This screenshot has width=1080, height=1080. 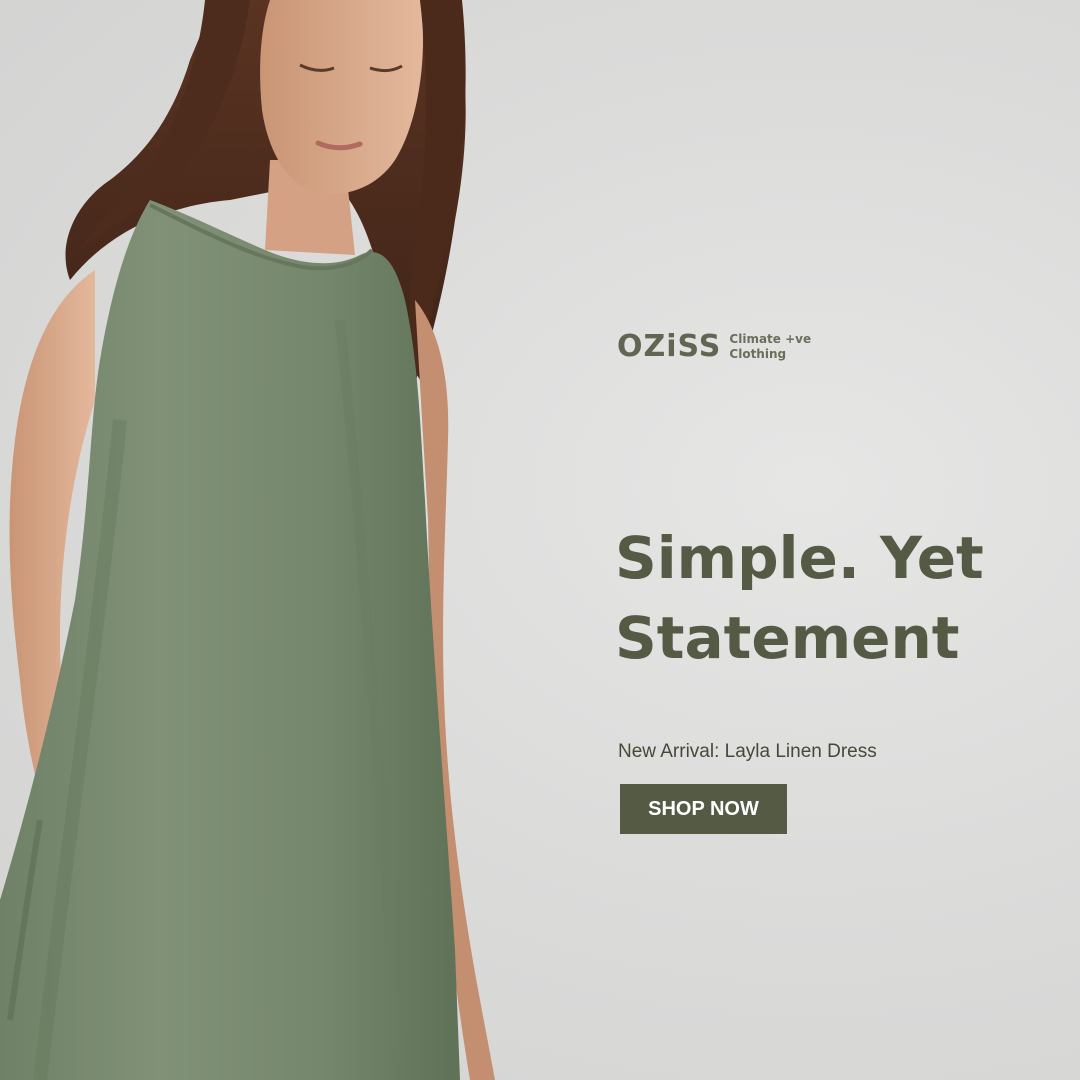 I want to click on brand-tagline-line2: Clothing, so click(x=758, y=354).